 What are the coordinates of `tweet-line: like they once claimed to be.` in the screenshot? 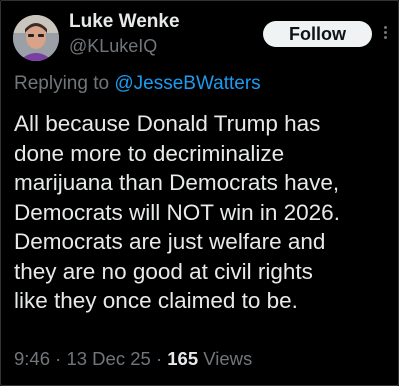 It's located at (156, 300).